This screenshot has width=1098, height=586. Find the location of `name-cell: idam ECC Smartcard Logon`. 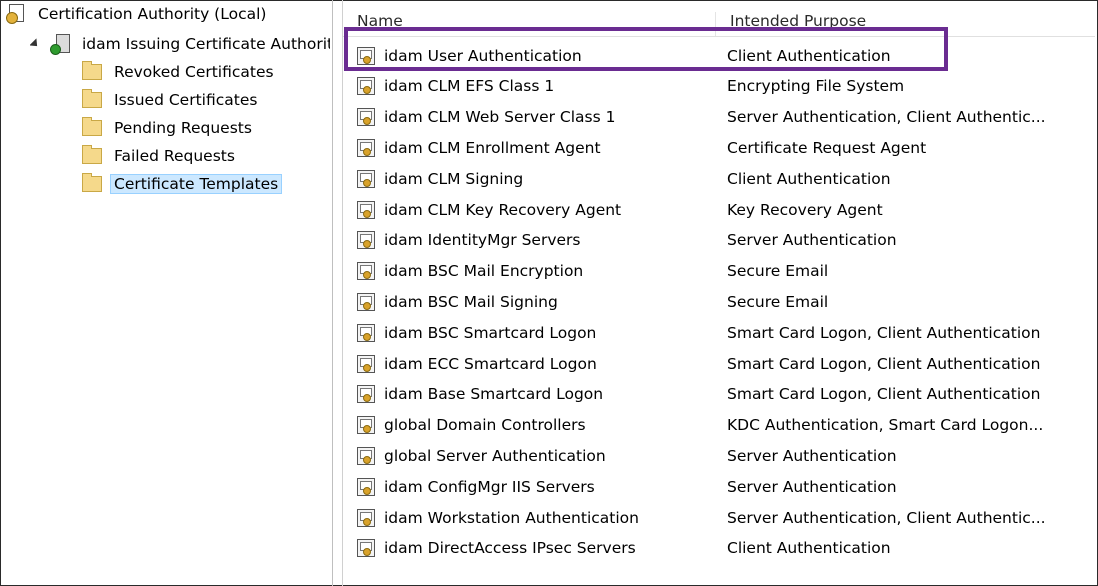

name-cell: idam ECC Smartcard Logon is located at coordinates (535, 363).